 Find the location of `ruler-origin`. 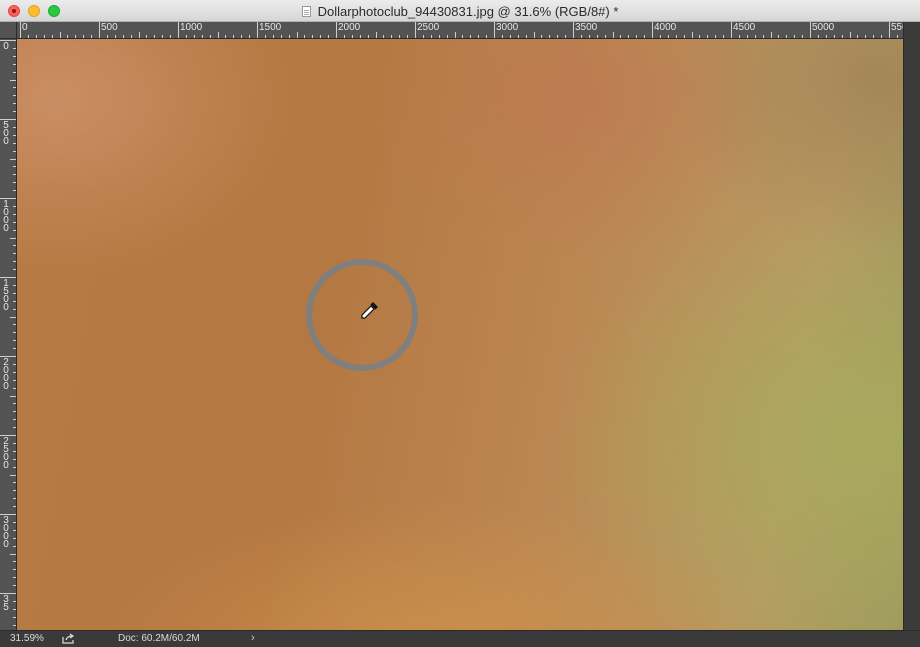

ruler-origin is located at coordinates (8, 30).